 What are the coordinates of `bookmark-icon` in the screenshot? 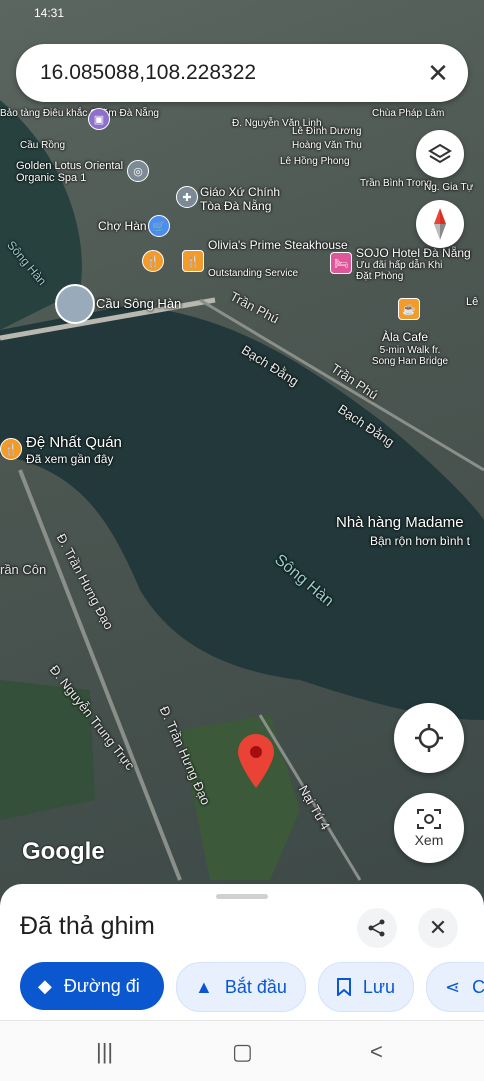 It's located at (343, 987).